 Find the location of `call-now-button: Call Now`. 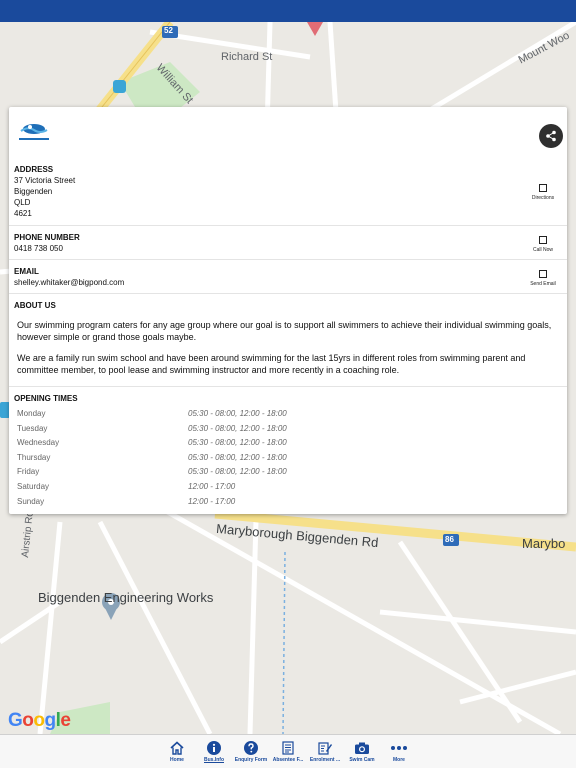

call-now-button: Call Now is located at coordinates (543, 244).